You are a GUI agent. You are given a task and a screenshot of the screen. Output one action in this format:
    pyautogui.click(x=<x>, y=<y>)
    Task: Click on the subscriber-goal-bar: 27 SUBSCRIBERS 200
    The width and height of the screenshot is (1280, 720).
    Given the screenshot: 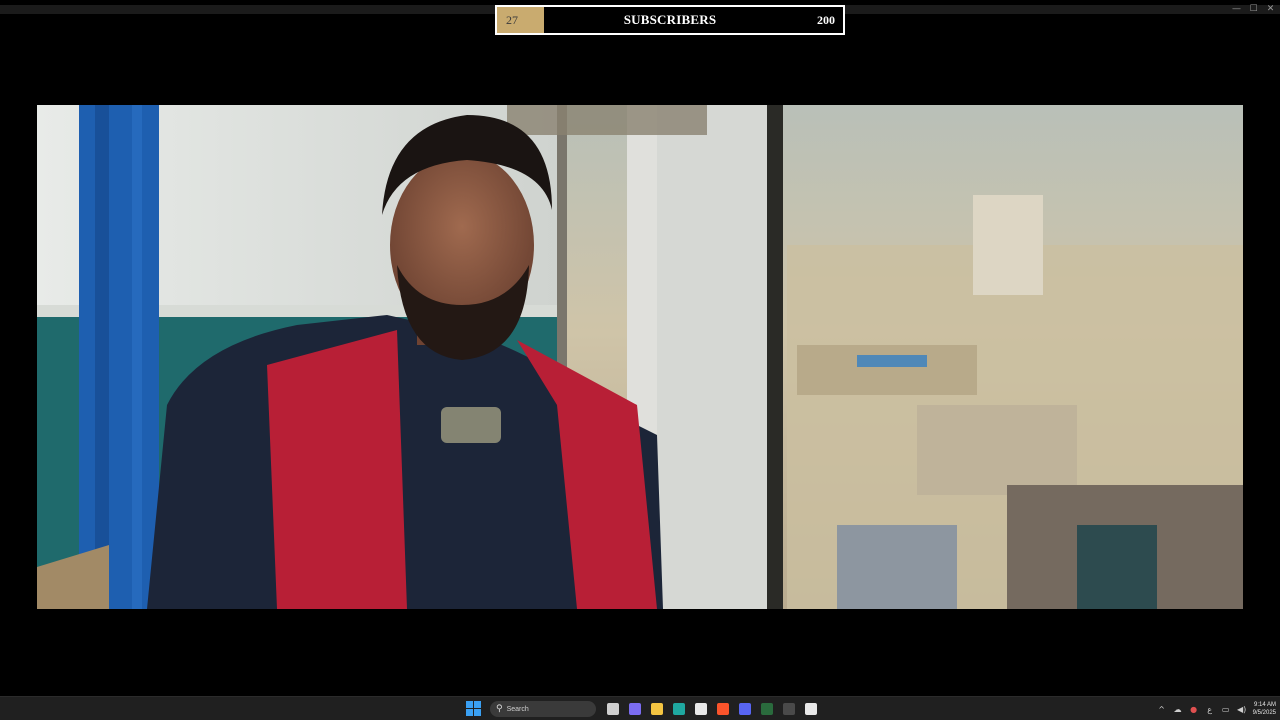 What is the action you would take?
    pyautogui.click(x=670, y=20)
    